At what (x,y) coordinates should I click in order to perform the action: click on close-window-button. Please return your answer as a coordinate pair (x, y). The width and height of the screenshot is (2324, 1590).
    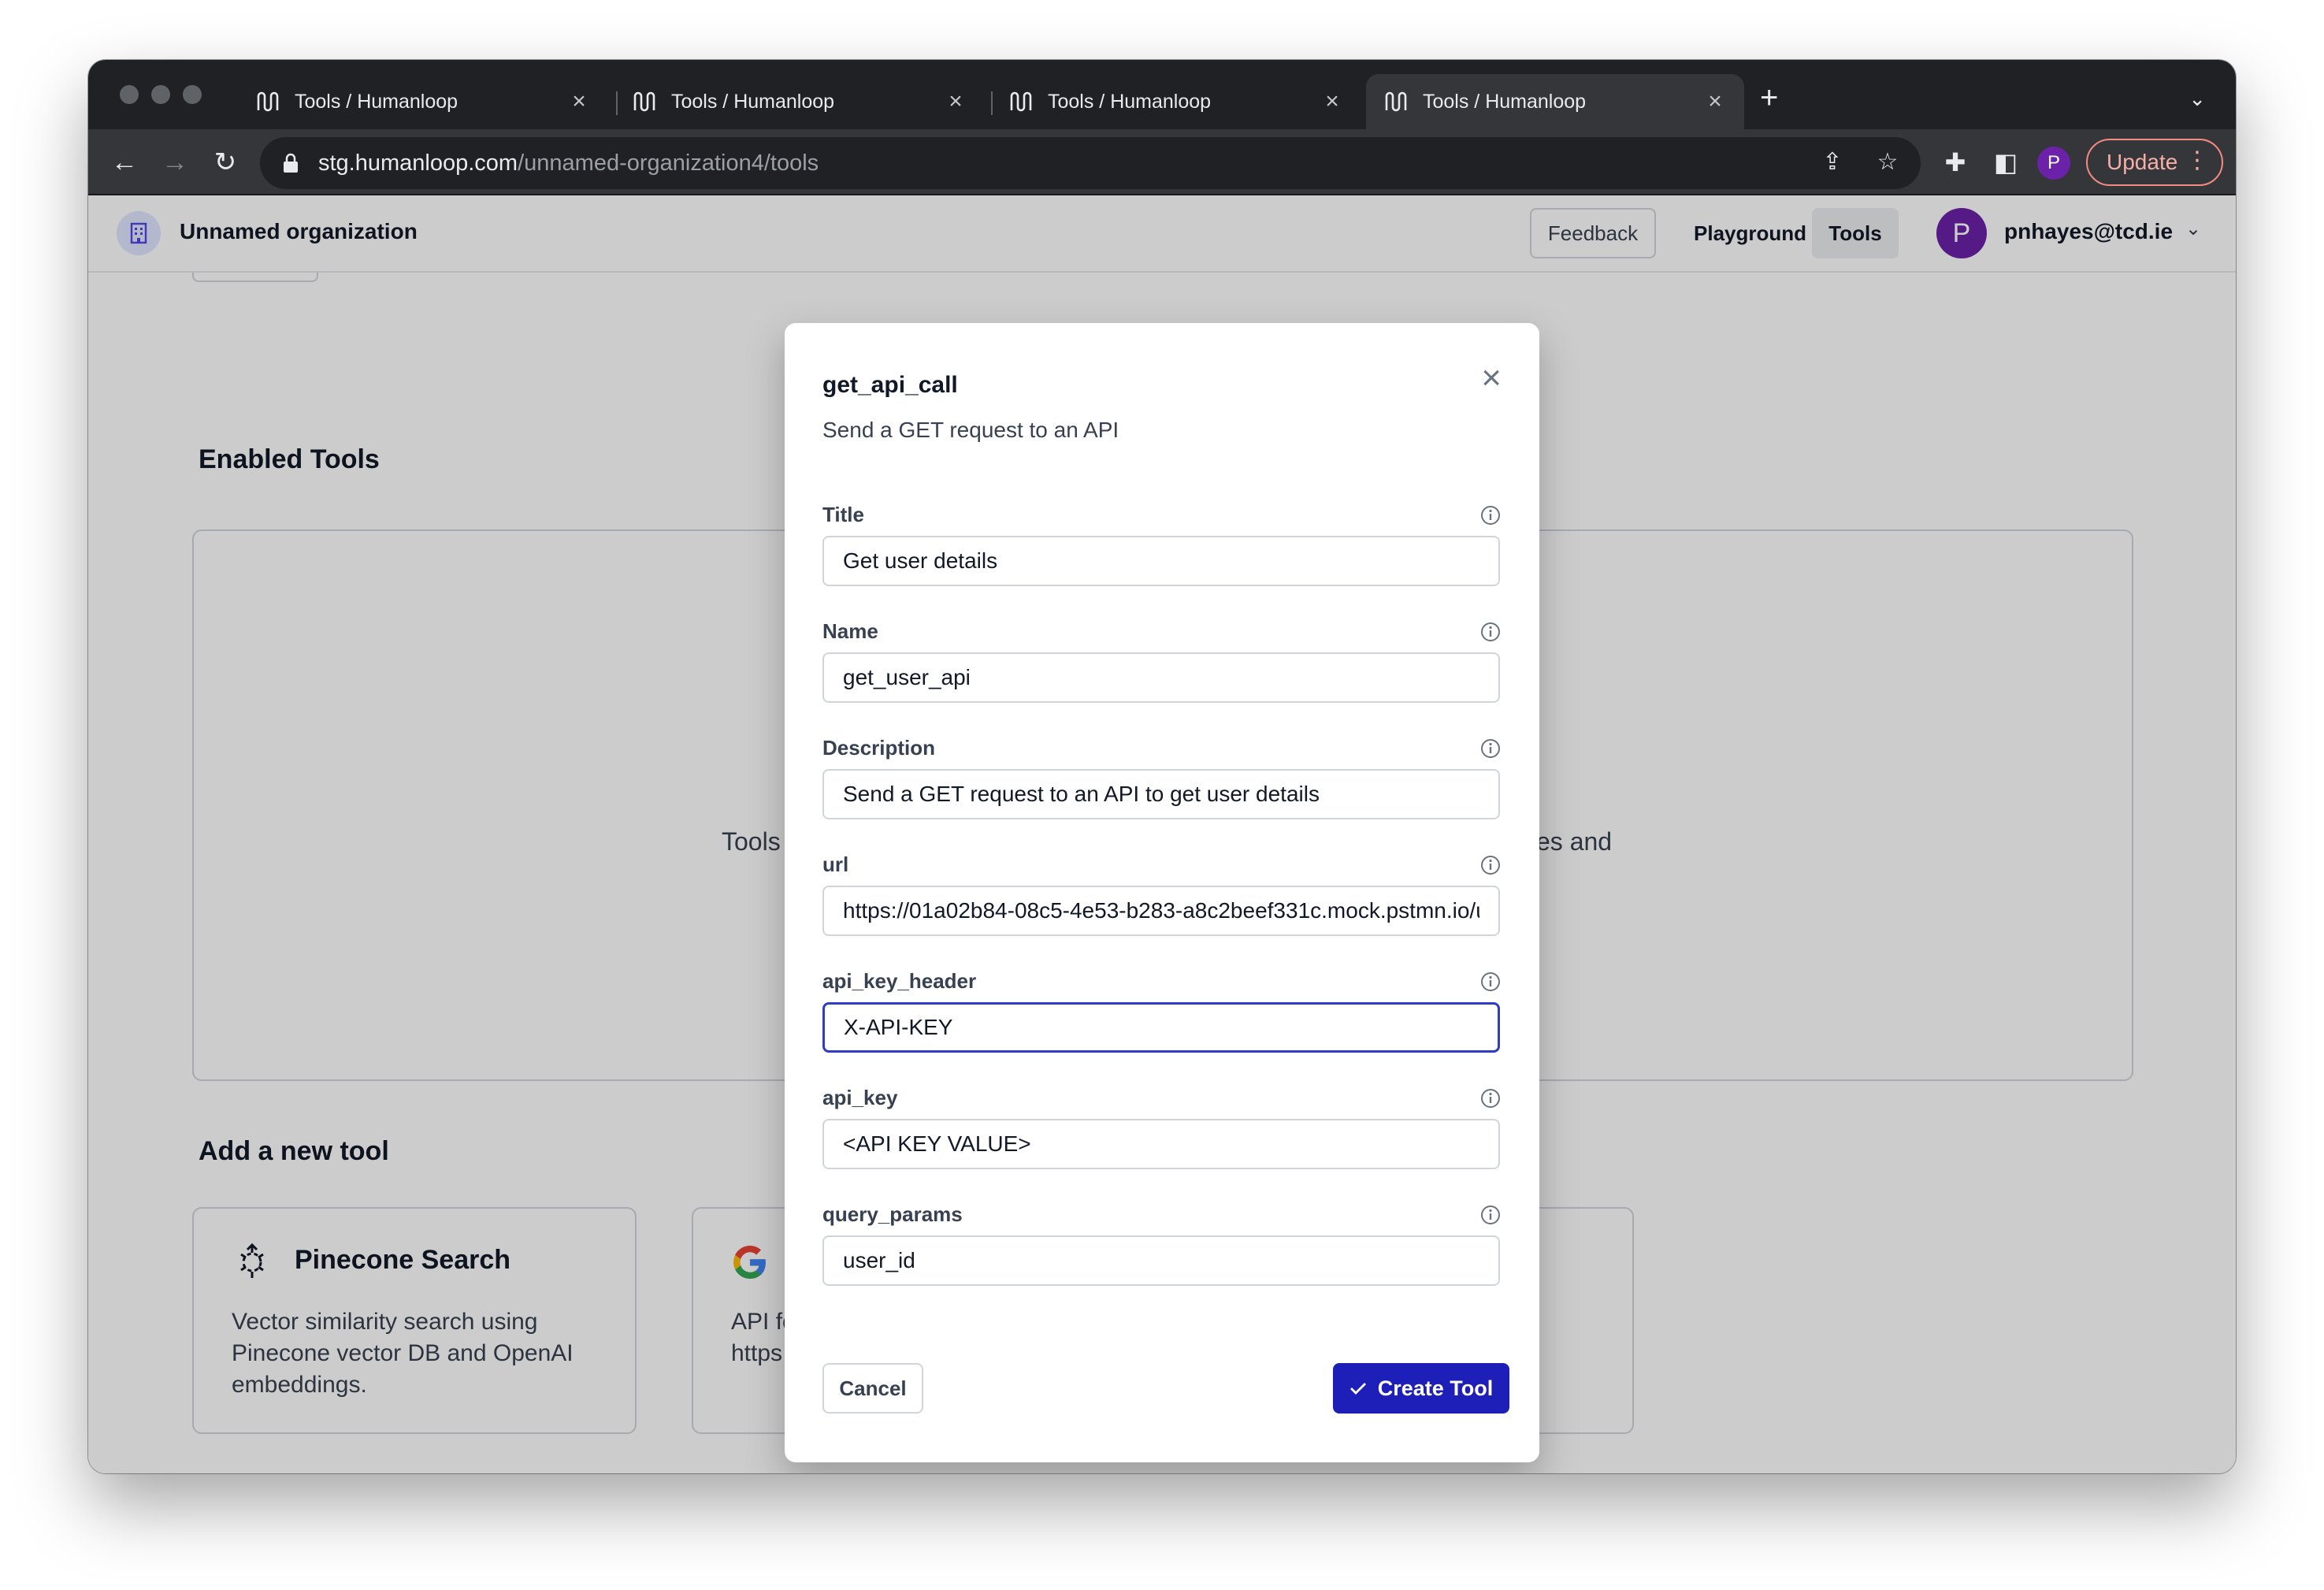
    Looking at the image, I should click on (129, 94).